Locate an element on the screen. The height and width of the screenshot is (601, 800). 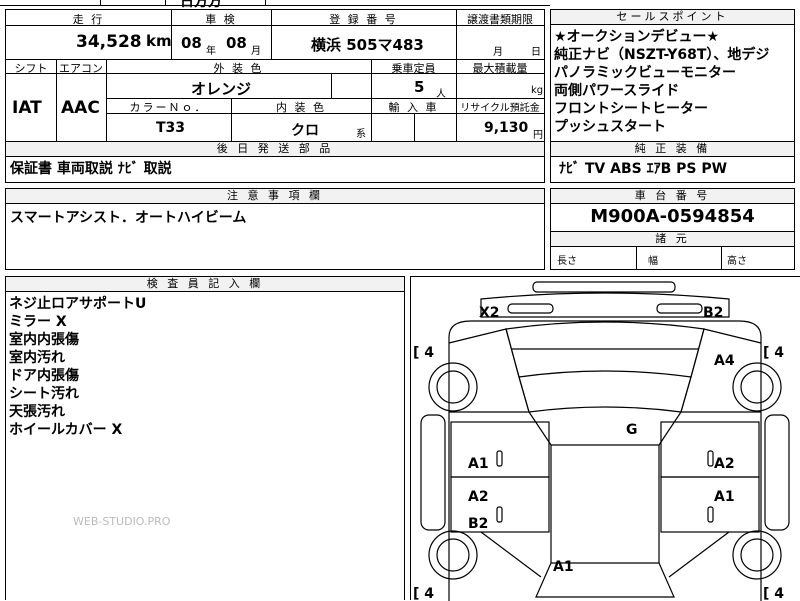
equipment-value: ﾅﾋﾞ TV ABS ｴｱB PS PW is located at coordinates (643, 169).